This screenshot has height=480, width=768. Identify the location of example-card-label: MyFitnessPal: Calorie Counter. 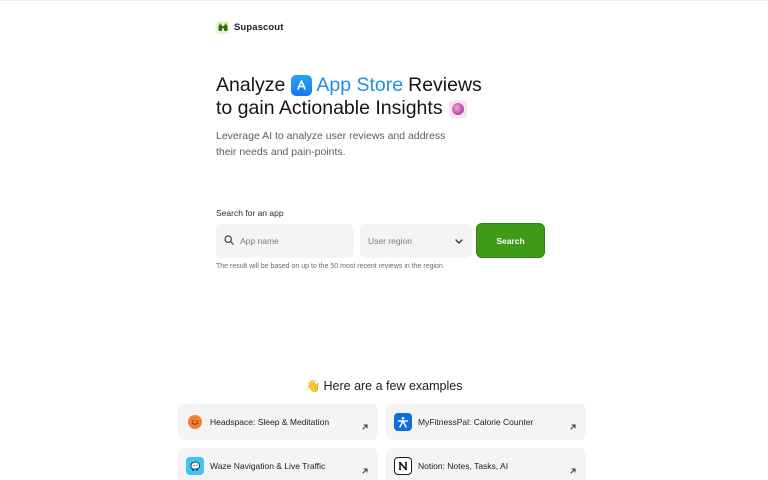
(476, 422).